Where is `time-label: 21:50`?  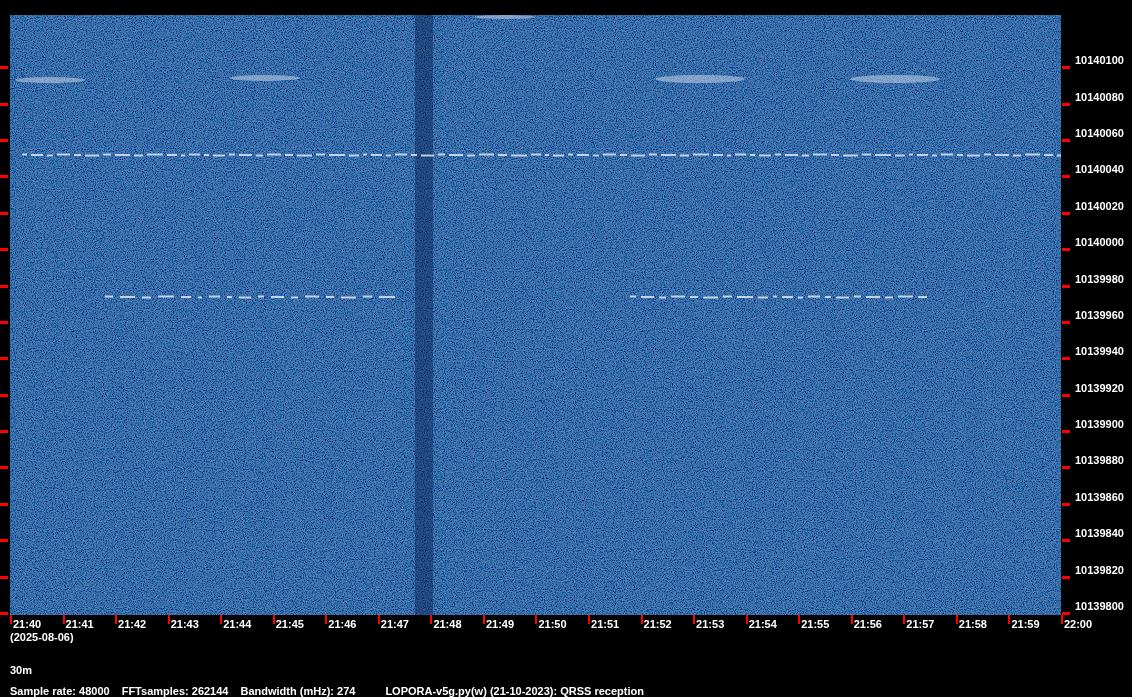 time-label: 21:50 is located at coordinates (552, 624).